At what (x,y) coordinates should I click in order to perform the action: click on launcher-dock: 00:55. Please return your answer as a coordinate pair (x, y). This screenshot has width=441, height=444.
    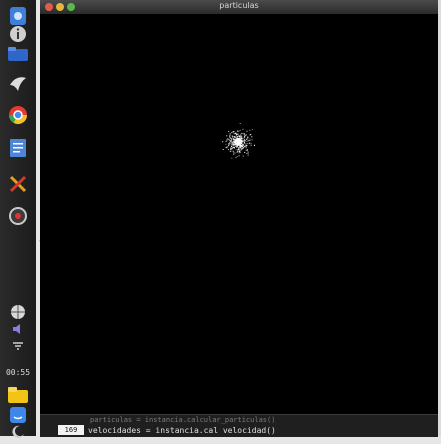
    Looking at the image, I should click on (18, 219).